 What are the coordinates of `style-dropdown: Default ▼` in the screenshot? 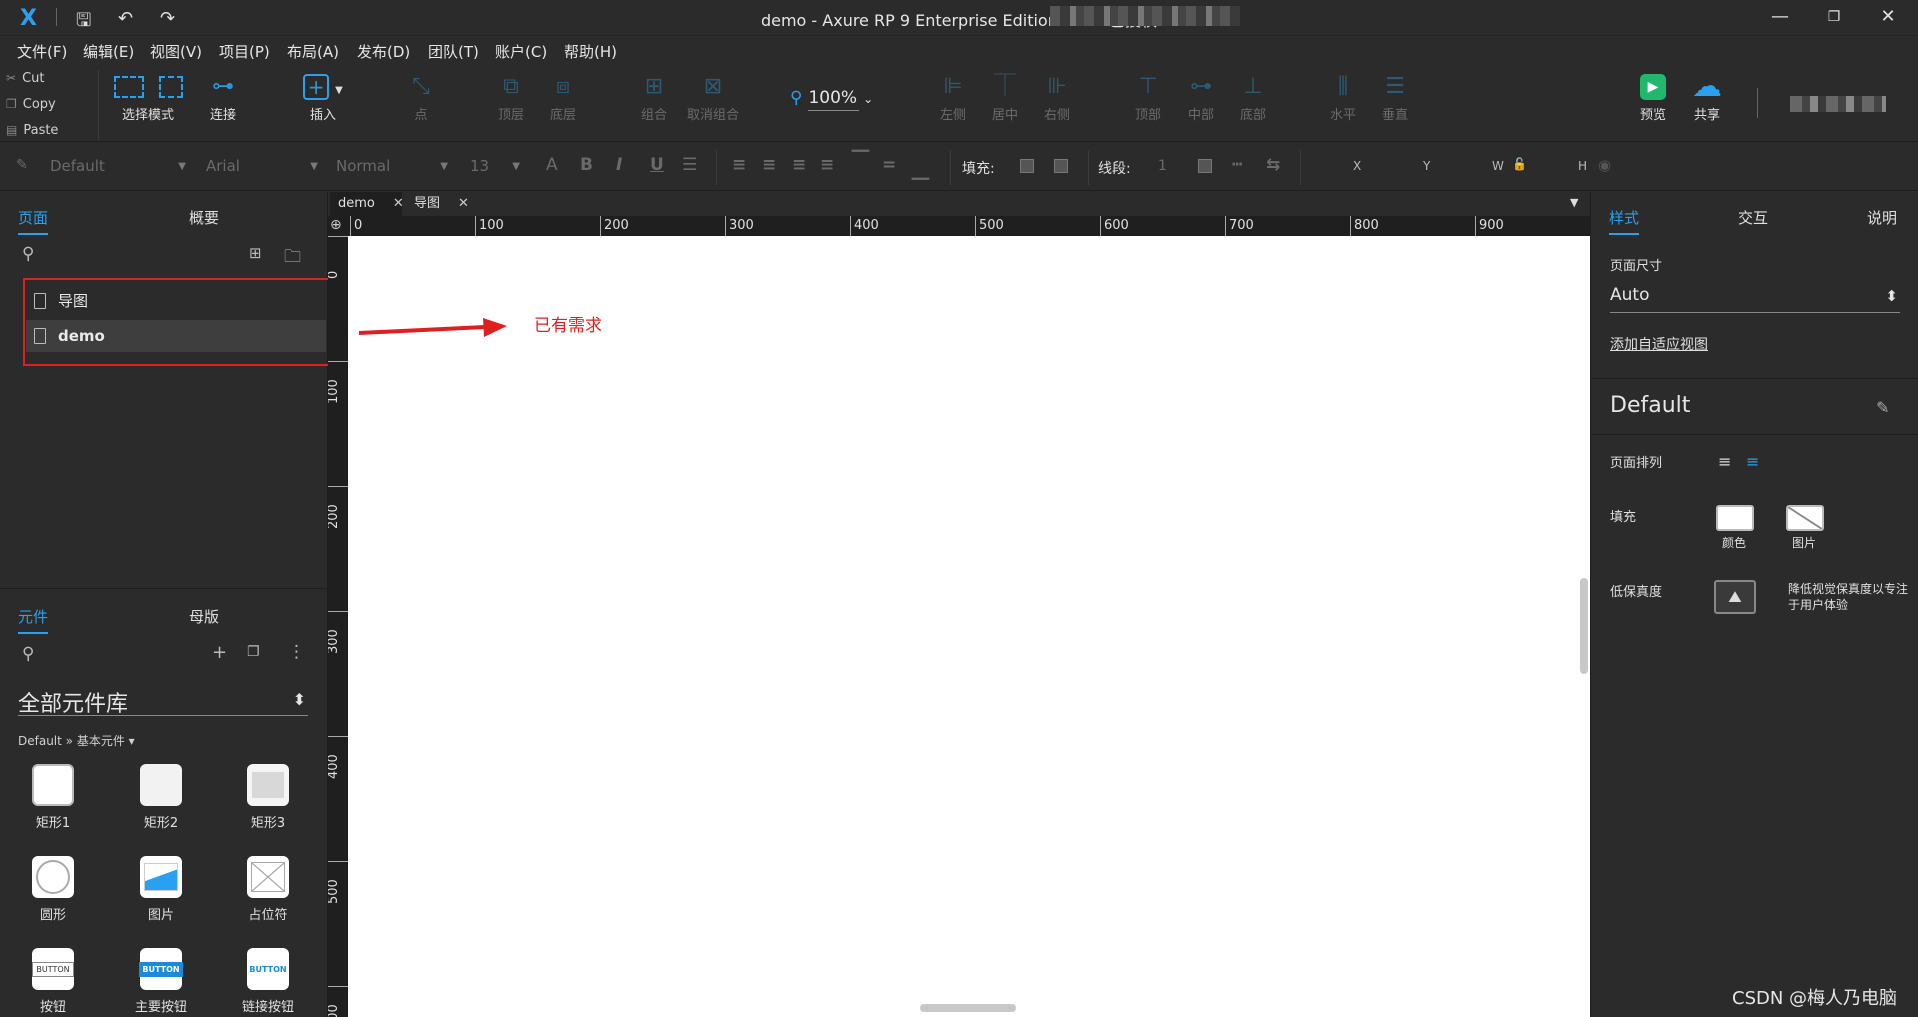 It's located at (118, 166).